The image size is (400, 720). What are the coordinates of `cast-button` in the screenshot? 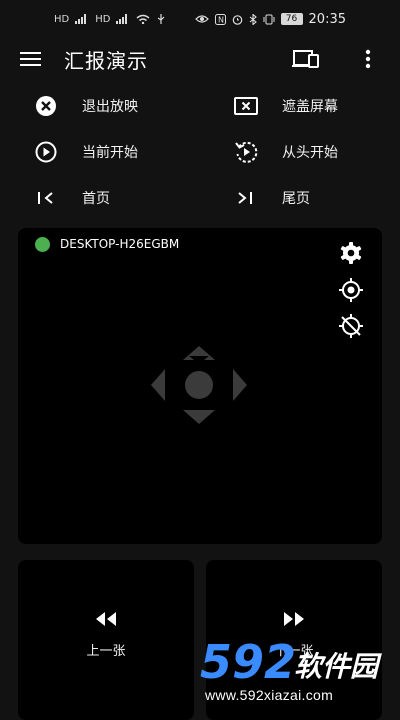 It's located at (306, 59).